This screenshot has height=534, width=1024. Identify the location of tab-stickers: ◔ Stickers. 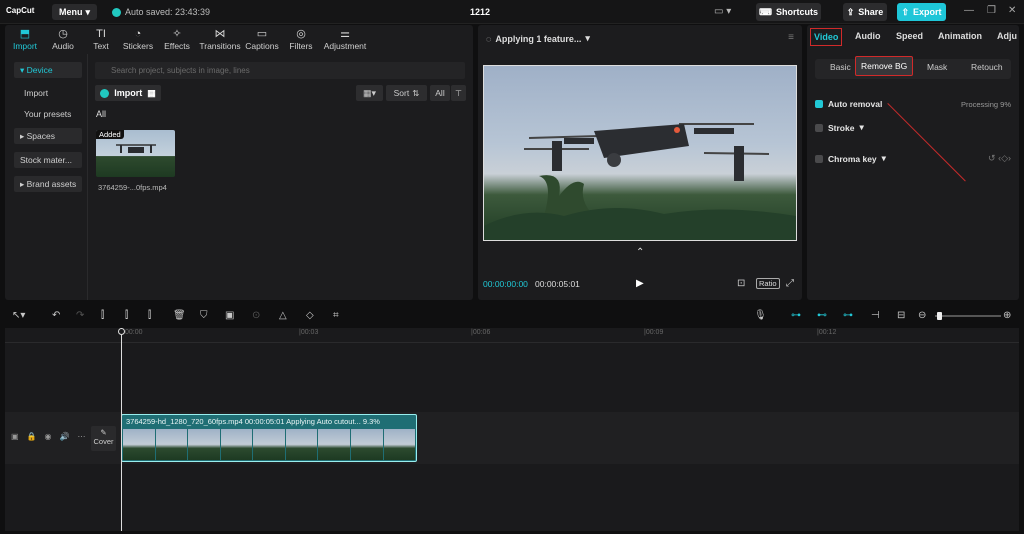
(138, 39).